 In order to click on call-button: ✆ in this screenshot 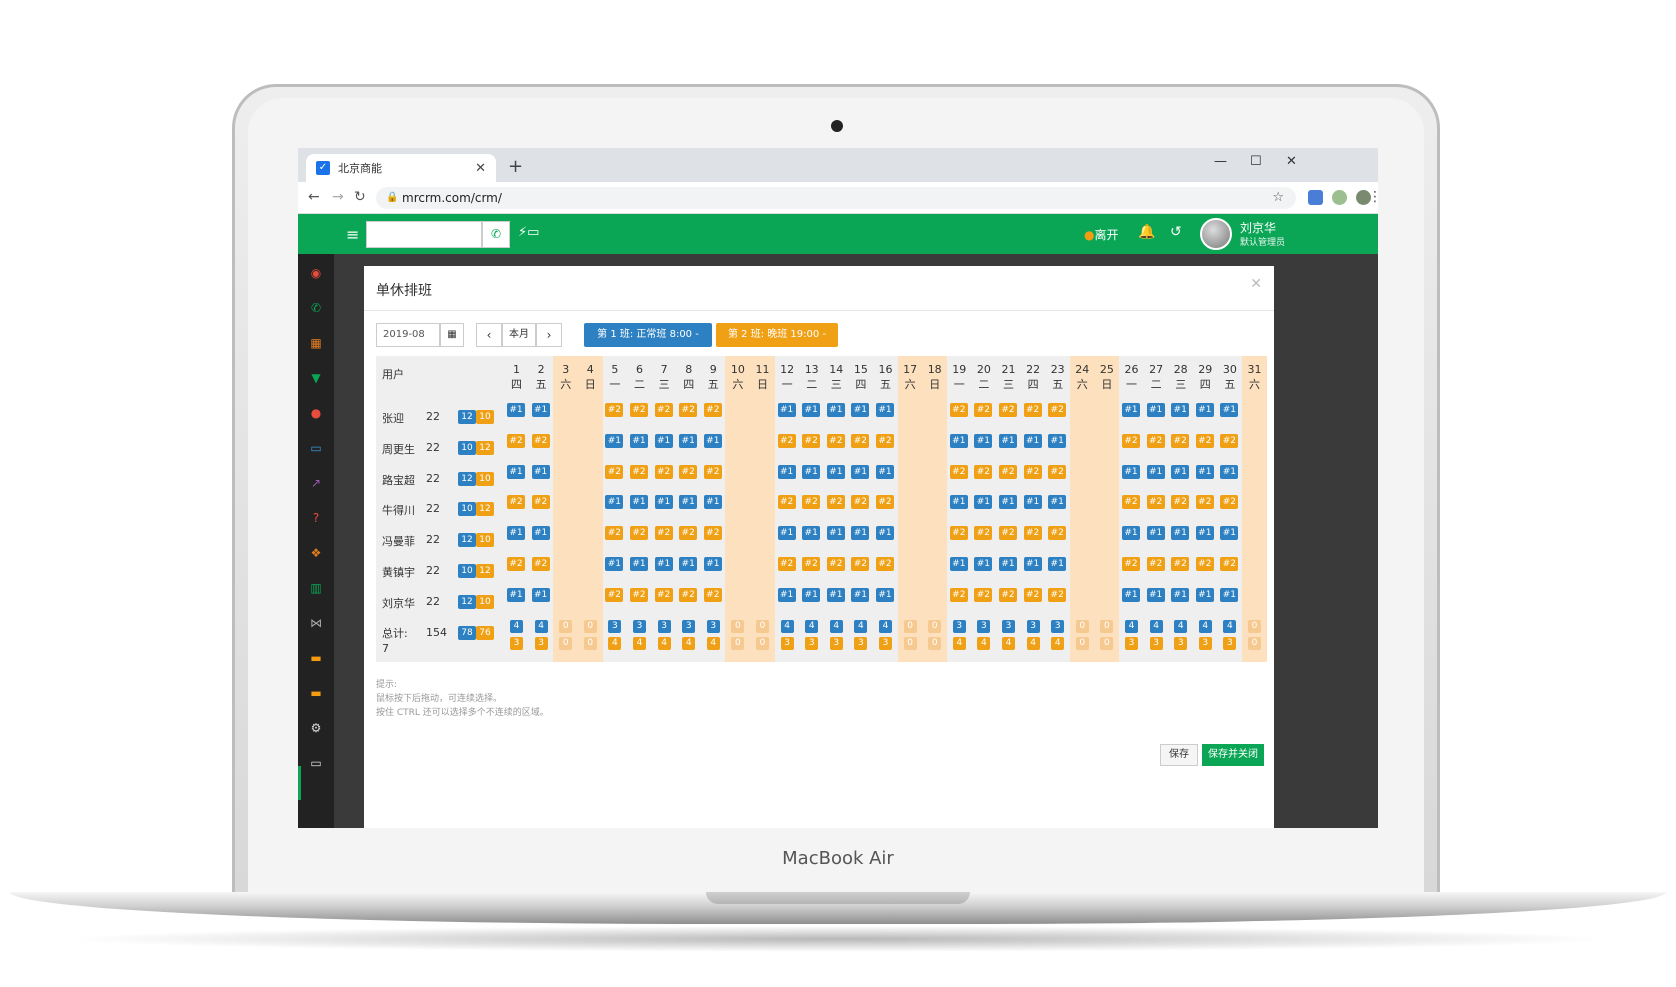, I will do `click(496, 234)`.